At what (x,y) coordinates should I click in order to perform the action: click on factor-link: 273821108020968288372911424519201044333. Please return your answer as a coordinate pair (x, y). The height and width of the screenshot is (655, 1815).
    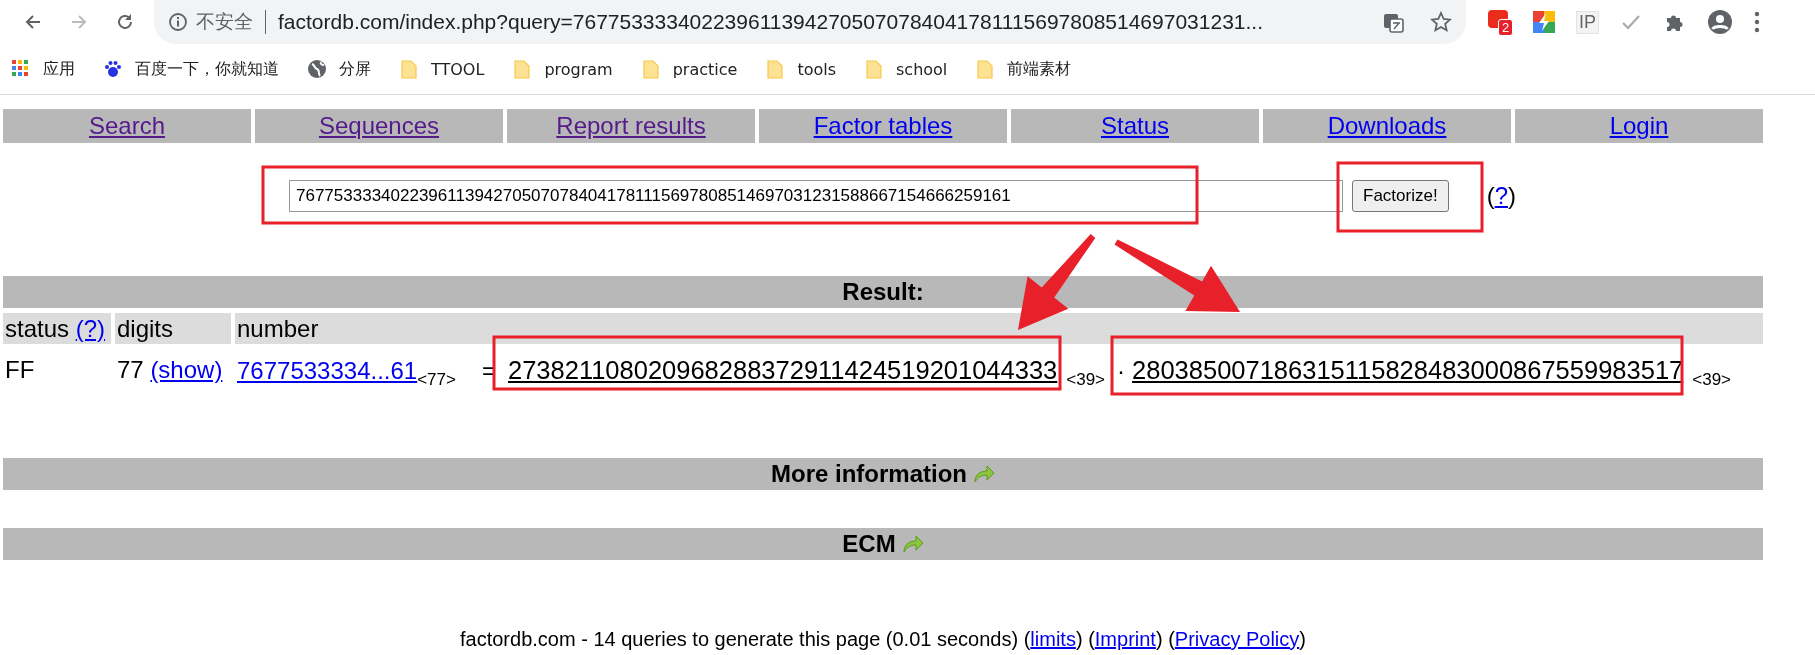
    Looking at the image, I should click on (782, 370).